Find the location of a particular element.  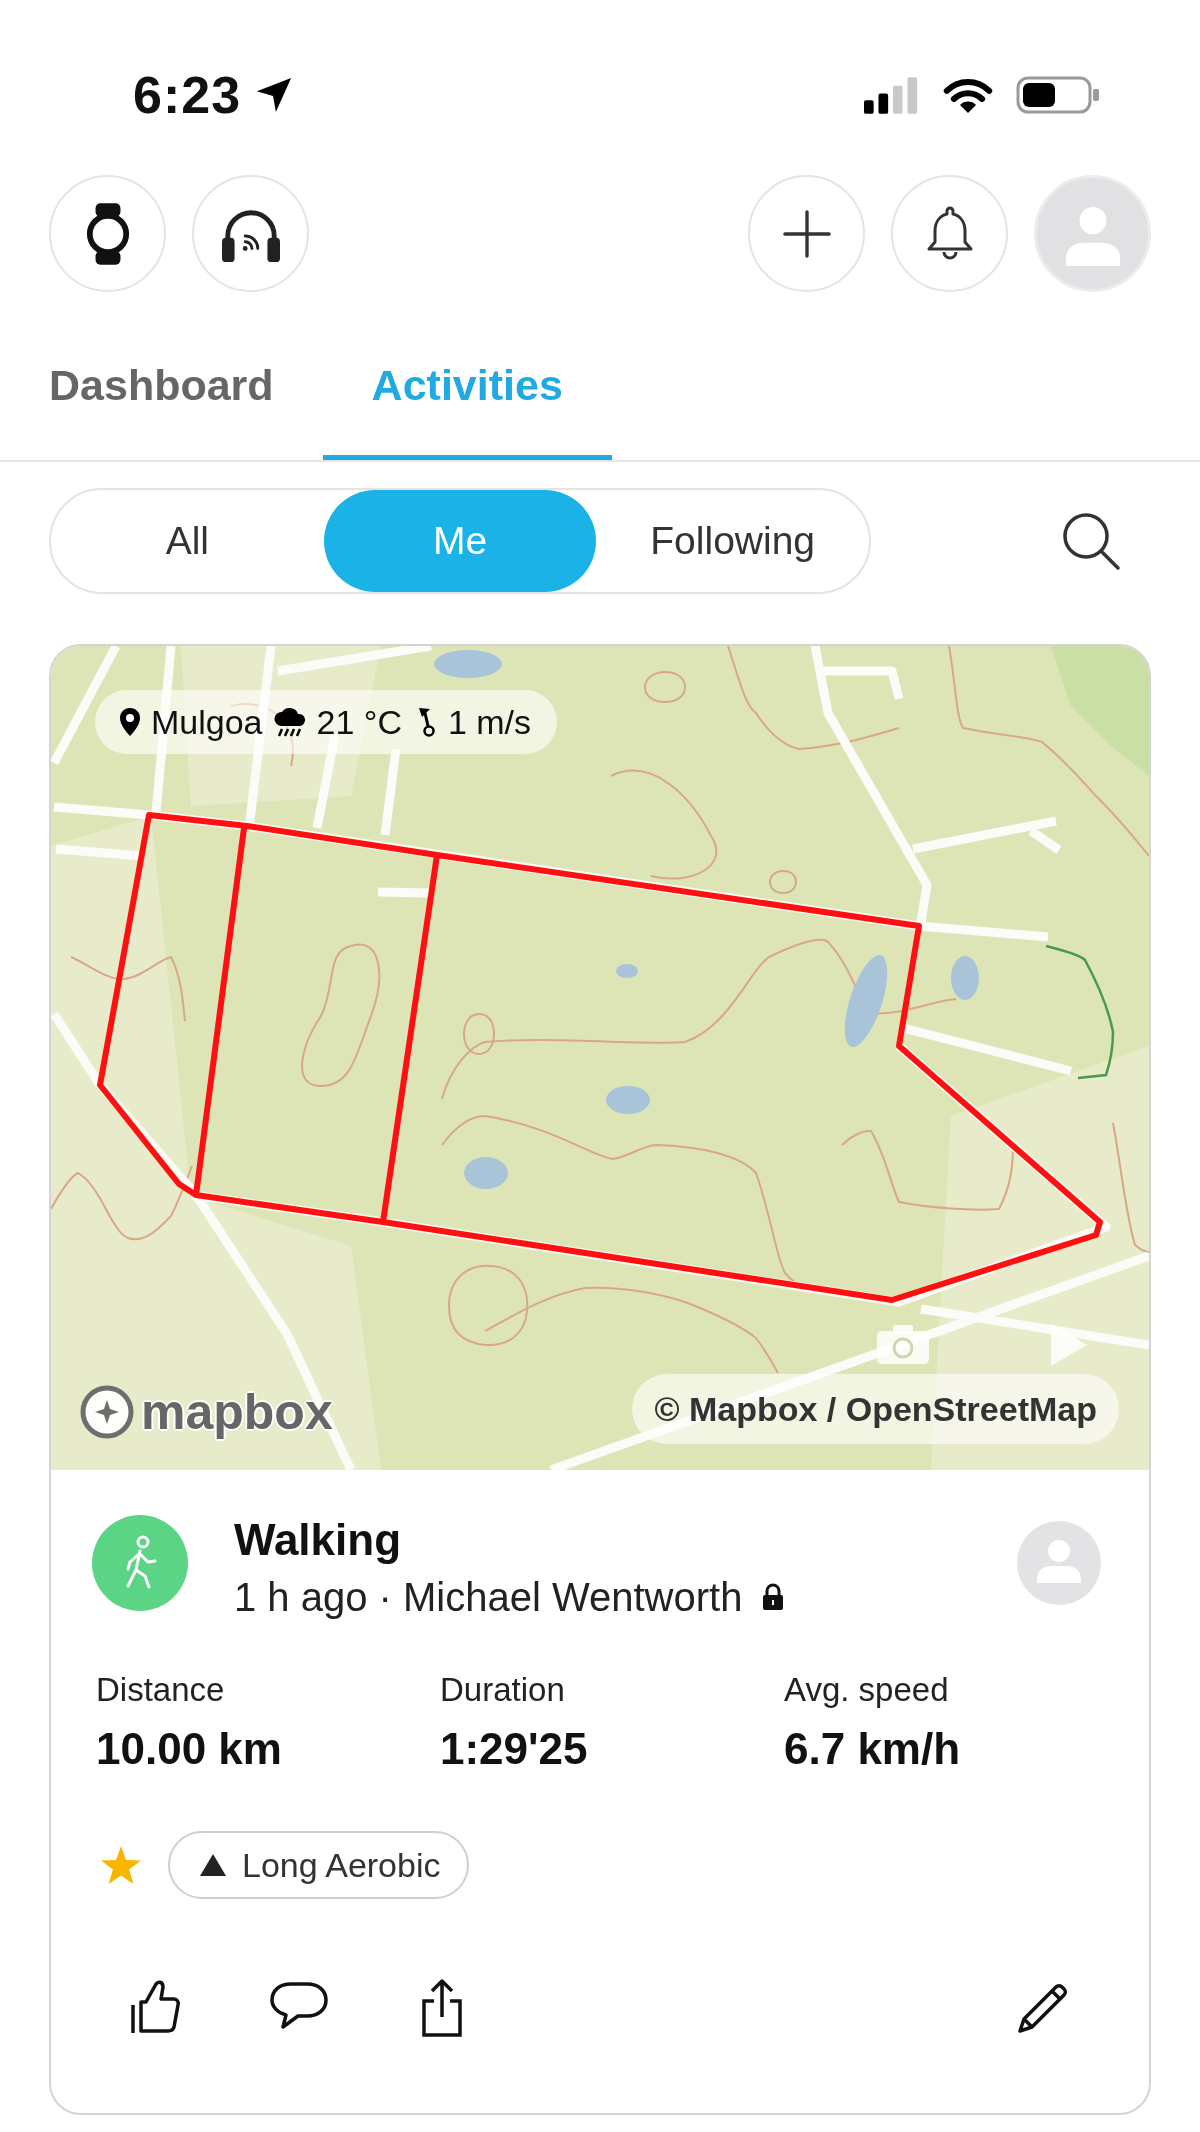

stat-value: 1:29'25 is located at coordinates (514, 1749).